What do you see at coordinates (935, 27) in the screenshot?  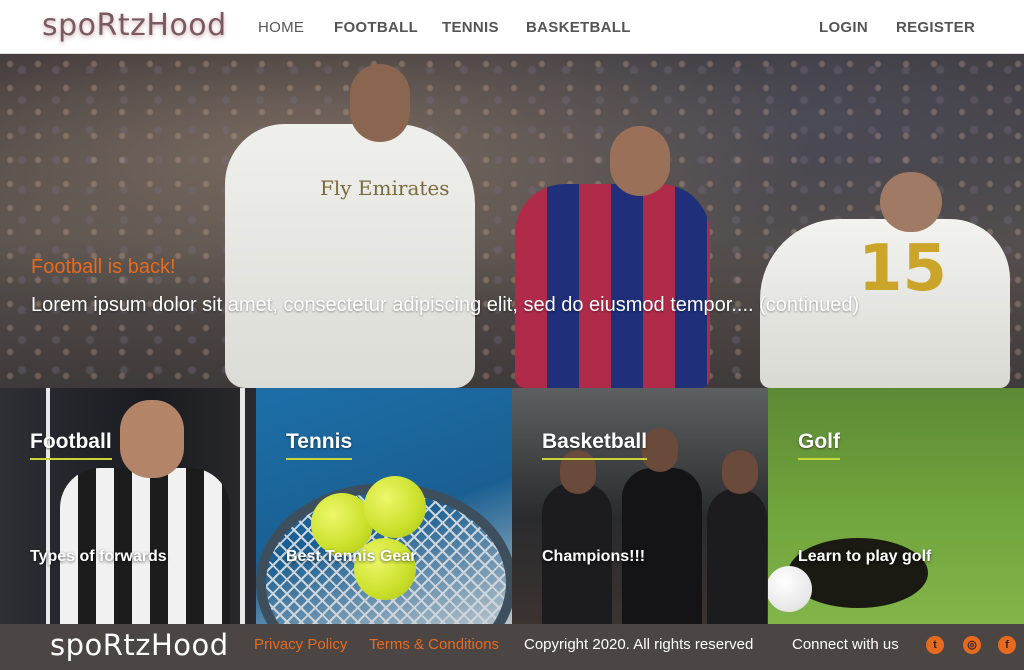 I see `nav-register: REGISTER` at bounding box center [935, 27].